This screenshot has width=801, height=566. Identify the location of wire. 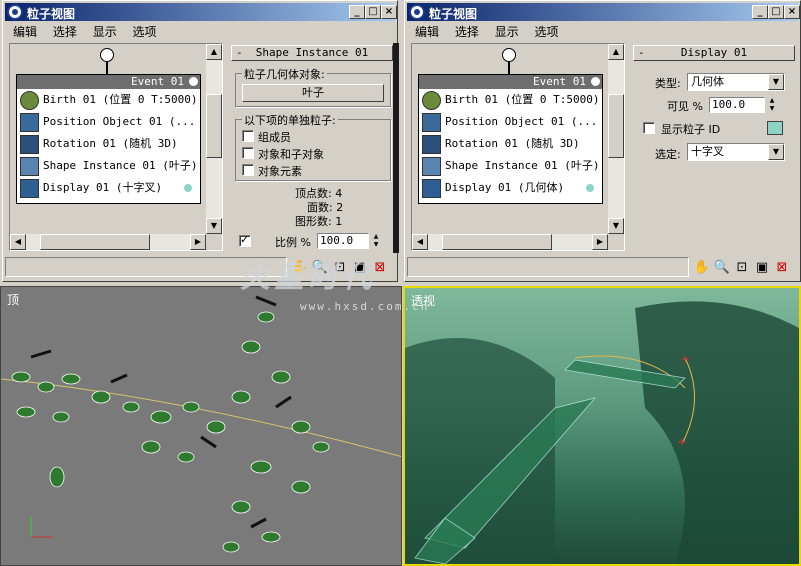
(107, 68).